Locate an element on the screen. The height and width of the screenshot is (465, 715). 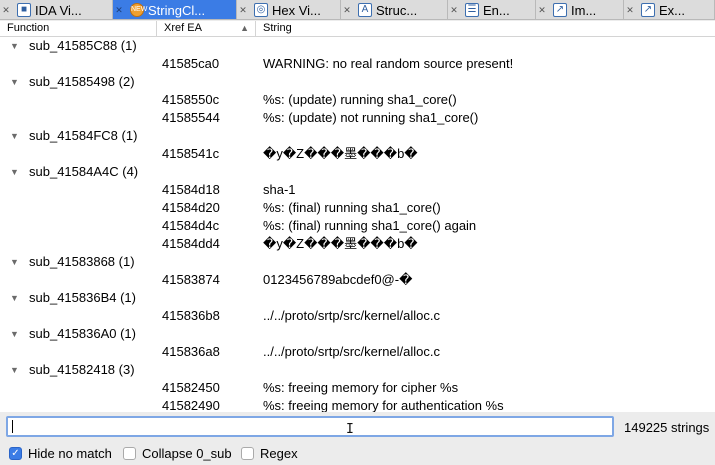
string-row: 41582450 %s: freeing memory for cipher %s is located at coordinates (357, 388).